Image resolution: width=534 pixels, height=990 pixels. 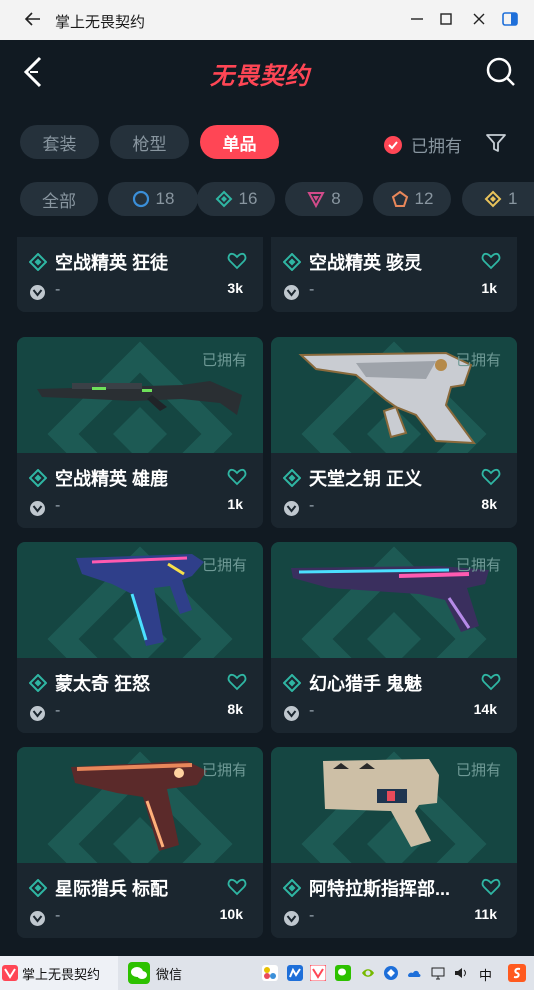 I want to click on browser-tray-icon, so click(x=391, y=973).